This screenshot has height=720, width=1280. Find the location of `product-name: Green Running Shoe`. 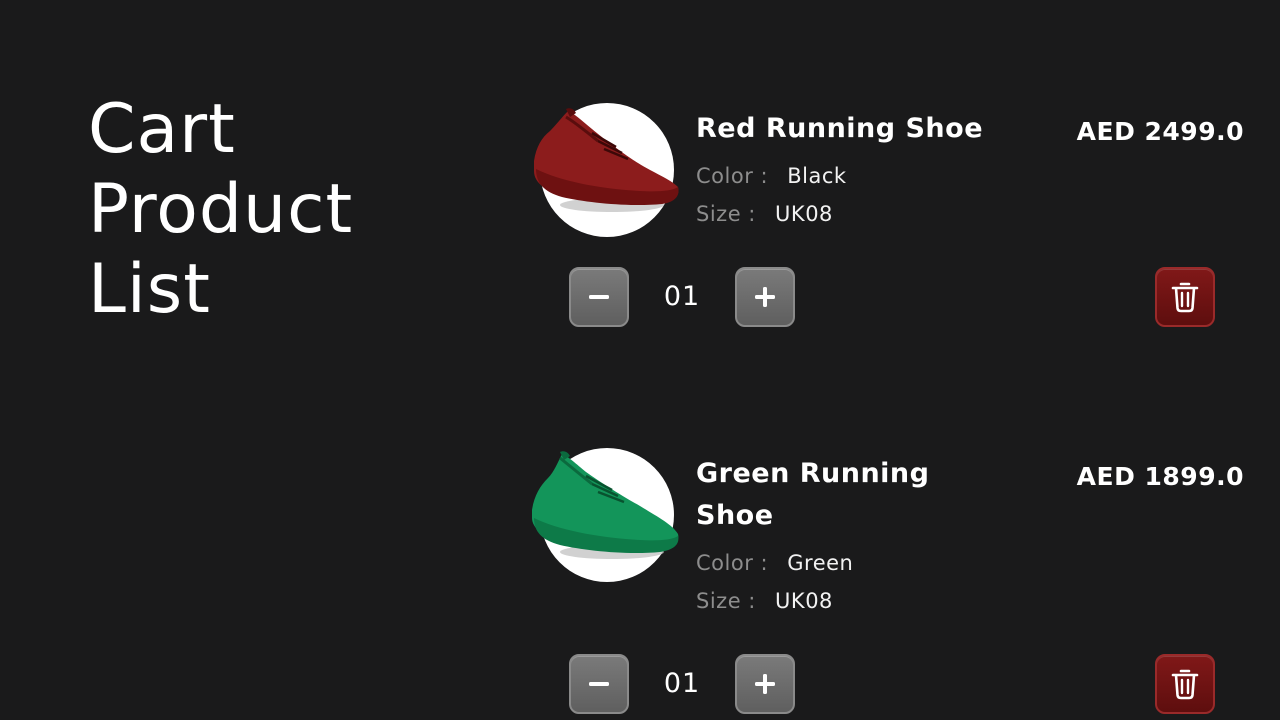

product-name: Green Running Shoe is located at coordinates (856, 495).